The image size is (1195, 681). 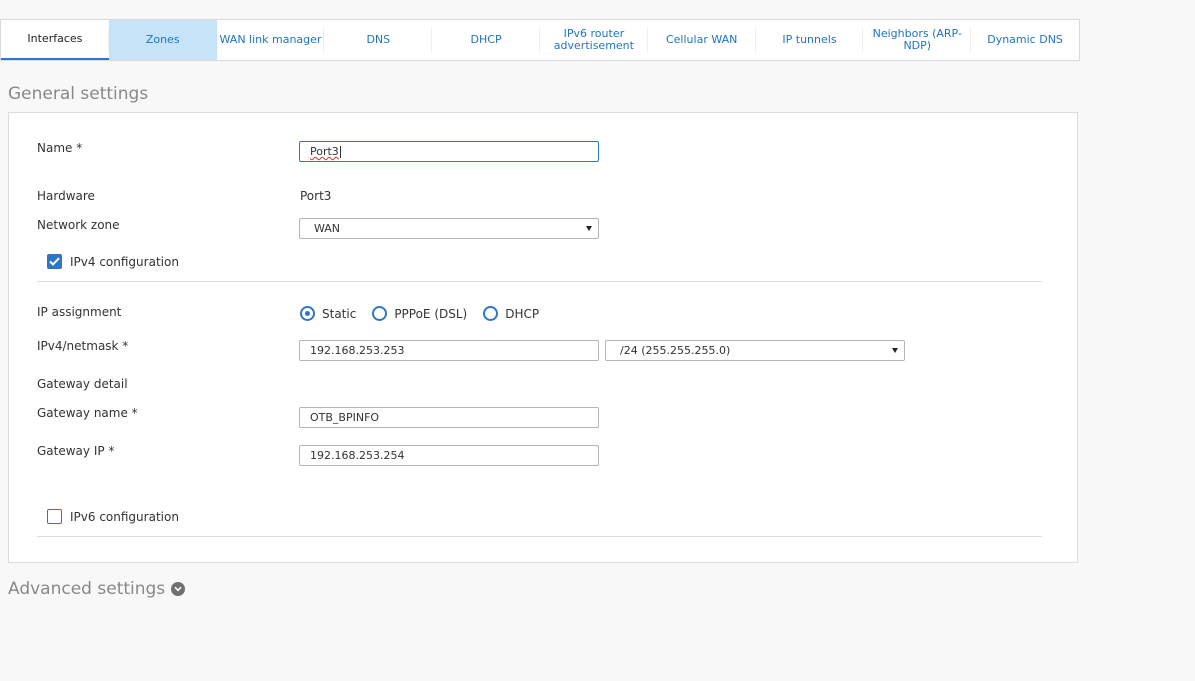 I want to click on radio-static-label: Static, so click(x=339, y=313).